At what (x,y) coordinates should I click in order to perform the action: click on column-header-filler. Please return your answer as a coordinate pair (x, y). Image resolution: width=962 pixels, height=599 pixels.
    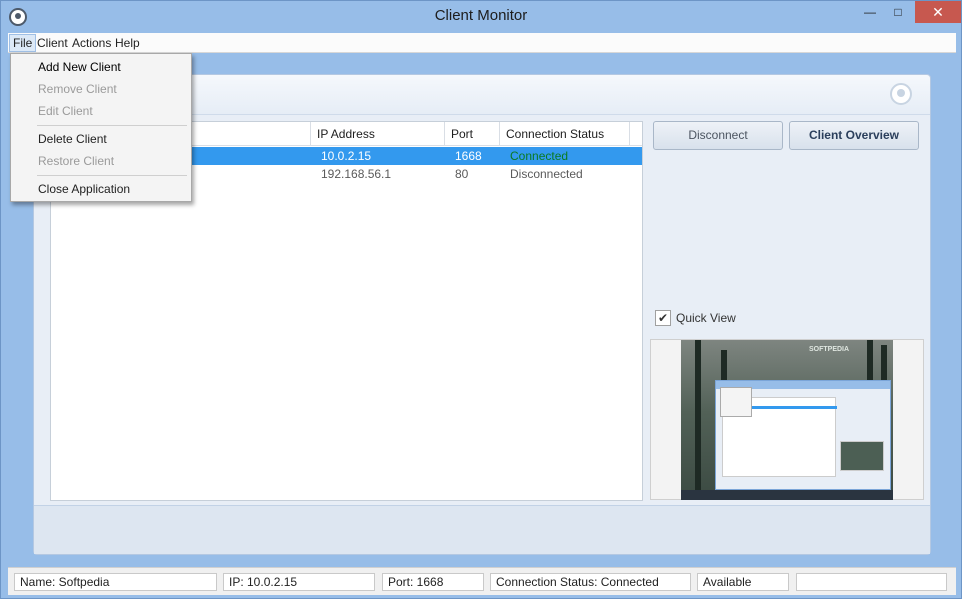
    Looking at the image, I should click on (636, 134).